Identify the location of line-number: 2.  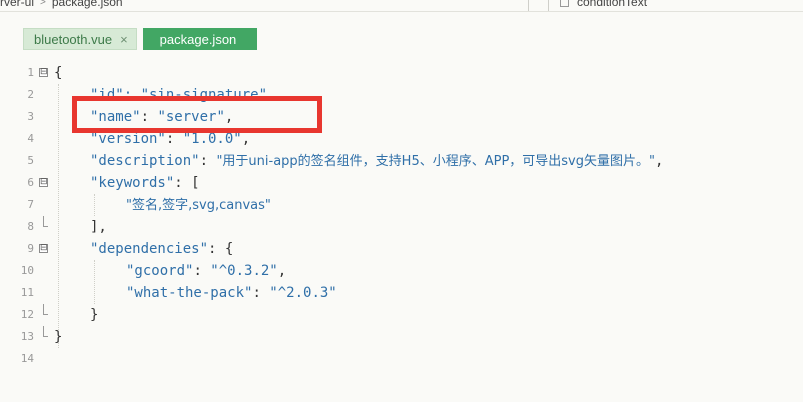
(30, 94).